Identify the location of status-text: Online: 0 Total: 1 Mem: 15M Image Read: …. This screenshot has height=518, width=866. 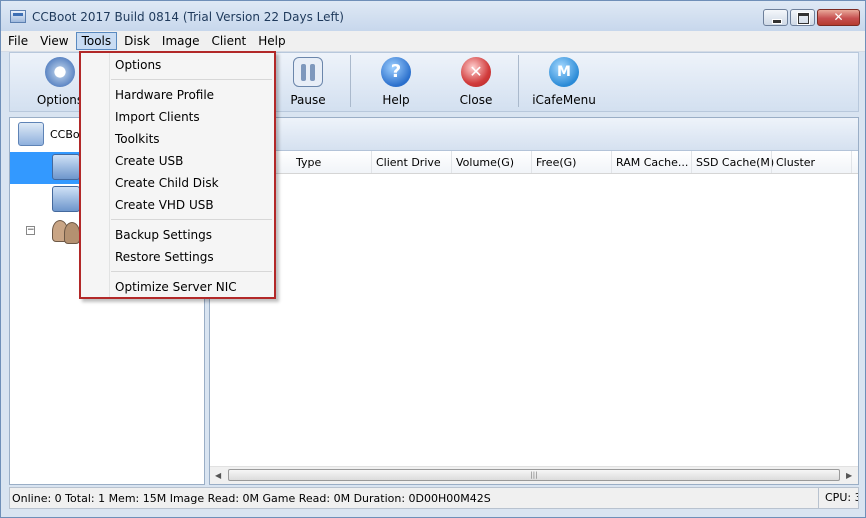
(251, 498).